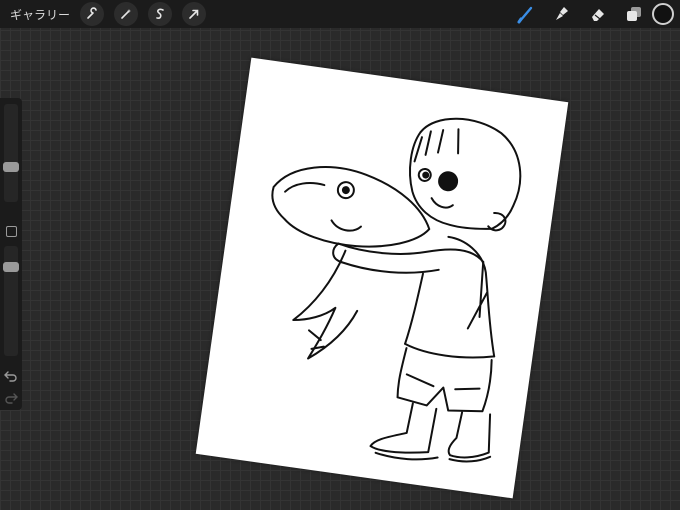 The width and height of the screenshot is (680, 510). What do you see at coordinates (562, 14) in the screenshot?
I see `smudge-icon` at bounding box center [562, 14].